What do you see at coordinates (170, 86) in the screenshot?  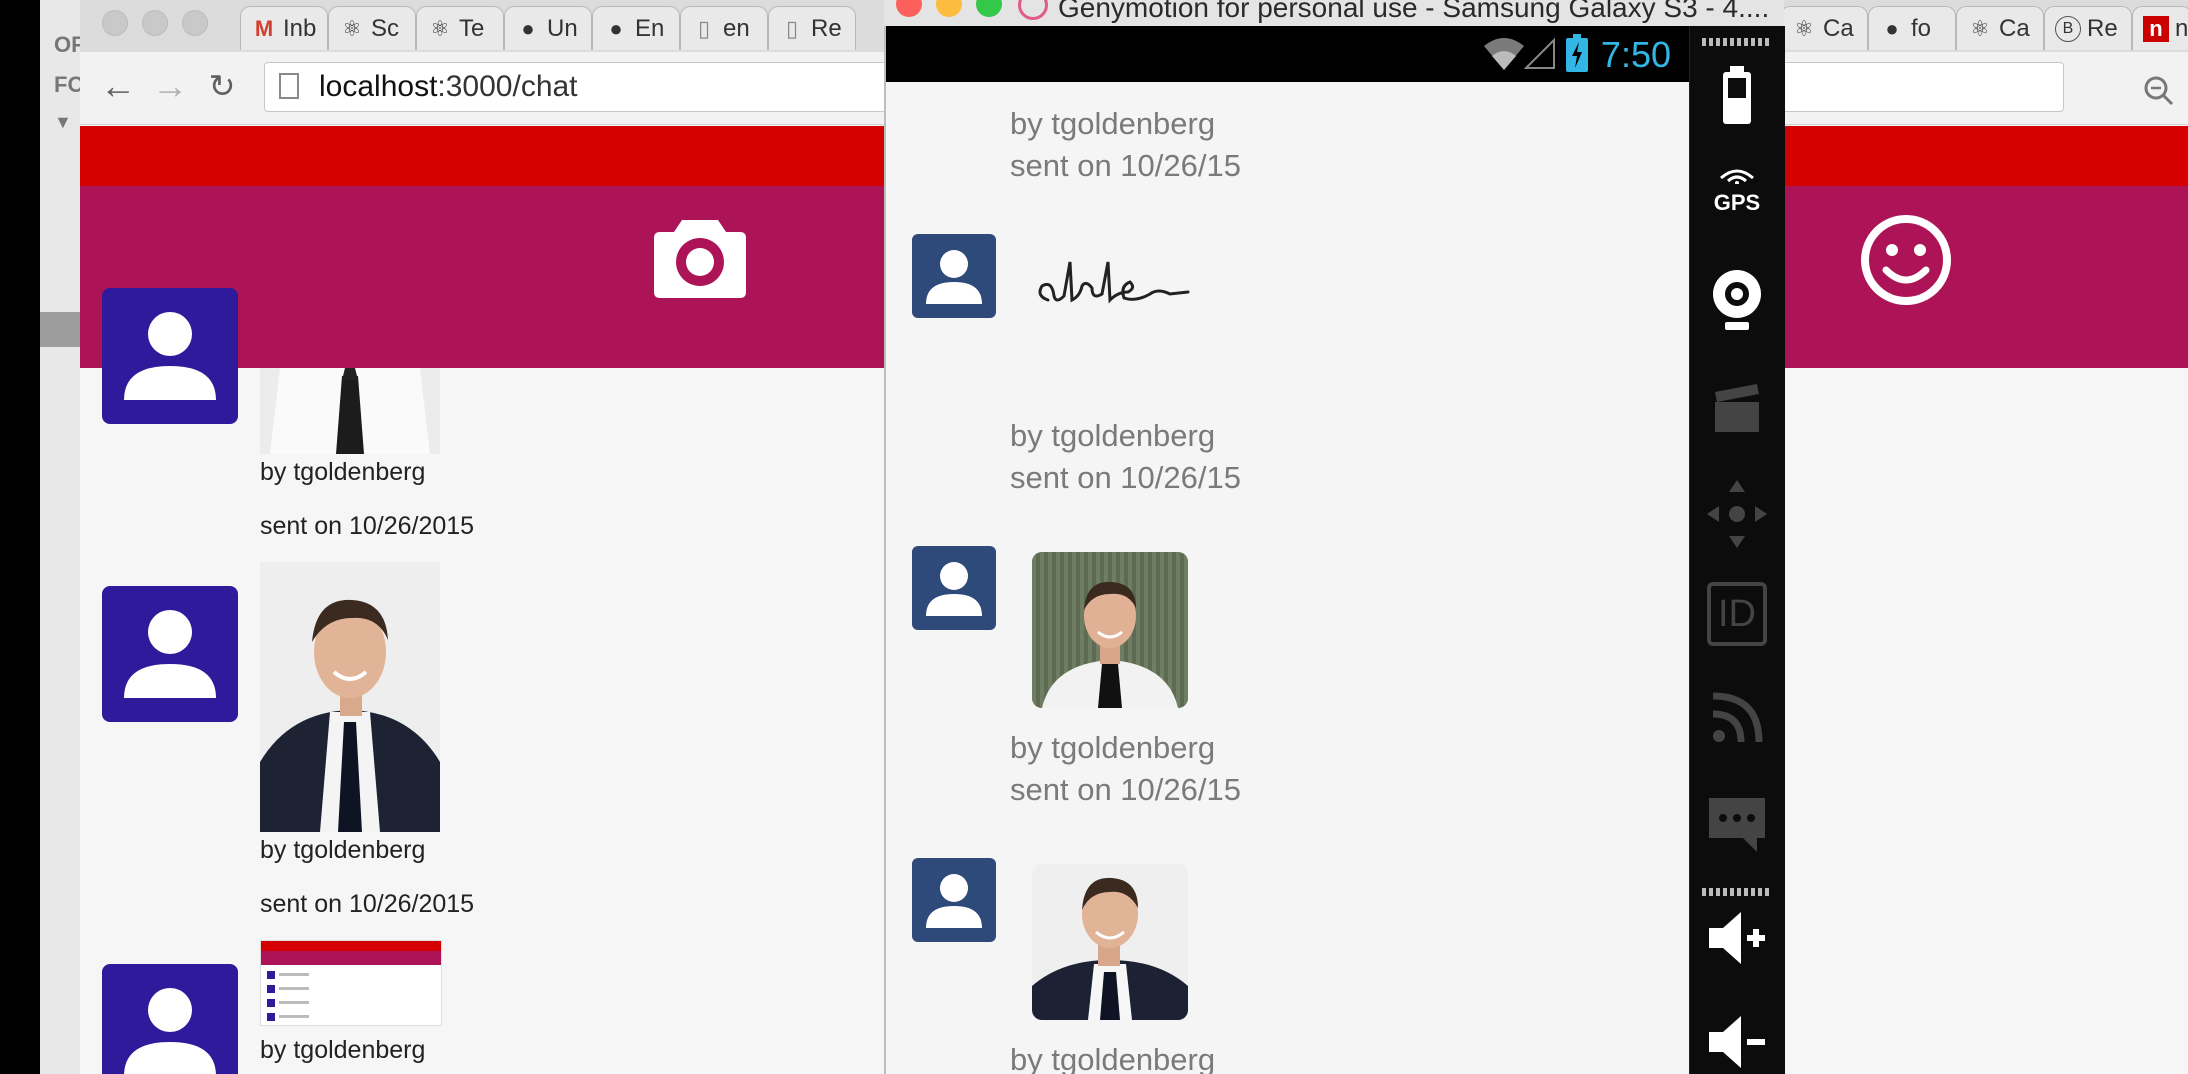 I see `forward-arrow-icon: →` at bounding box center [170, 86].